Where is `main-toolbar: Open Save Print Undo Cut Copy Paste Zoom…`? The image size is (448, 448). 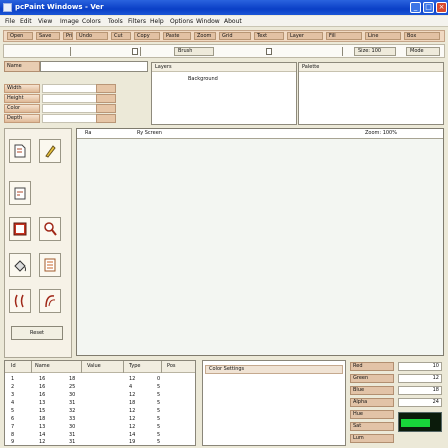
main-toolbar: Open Save Print Undo Cut Copy Paste Zoom… is located at coordinates (224, 36).